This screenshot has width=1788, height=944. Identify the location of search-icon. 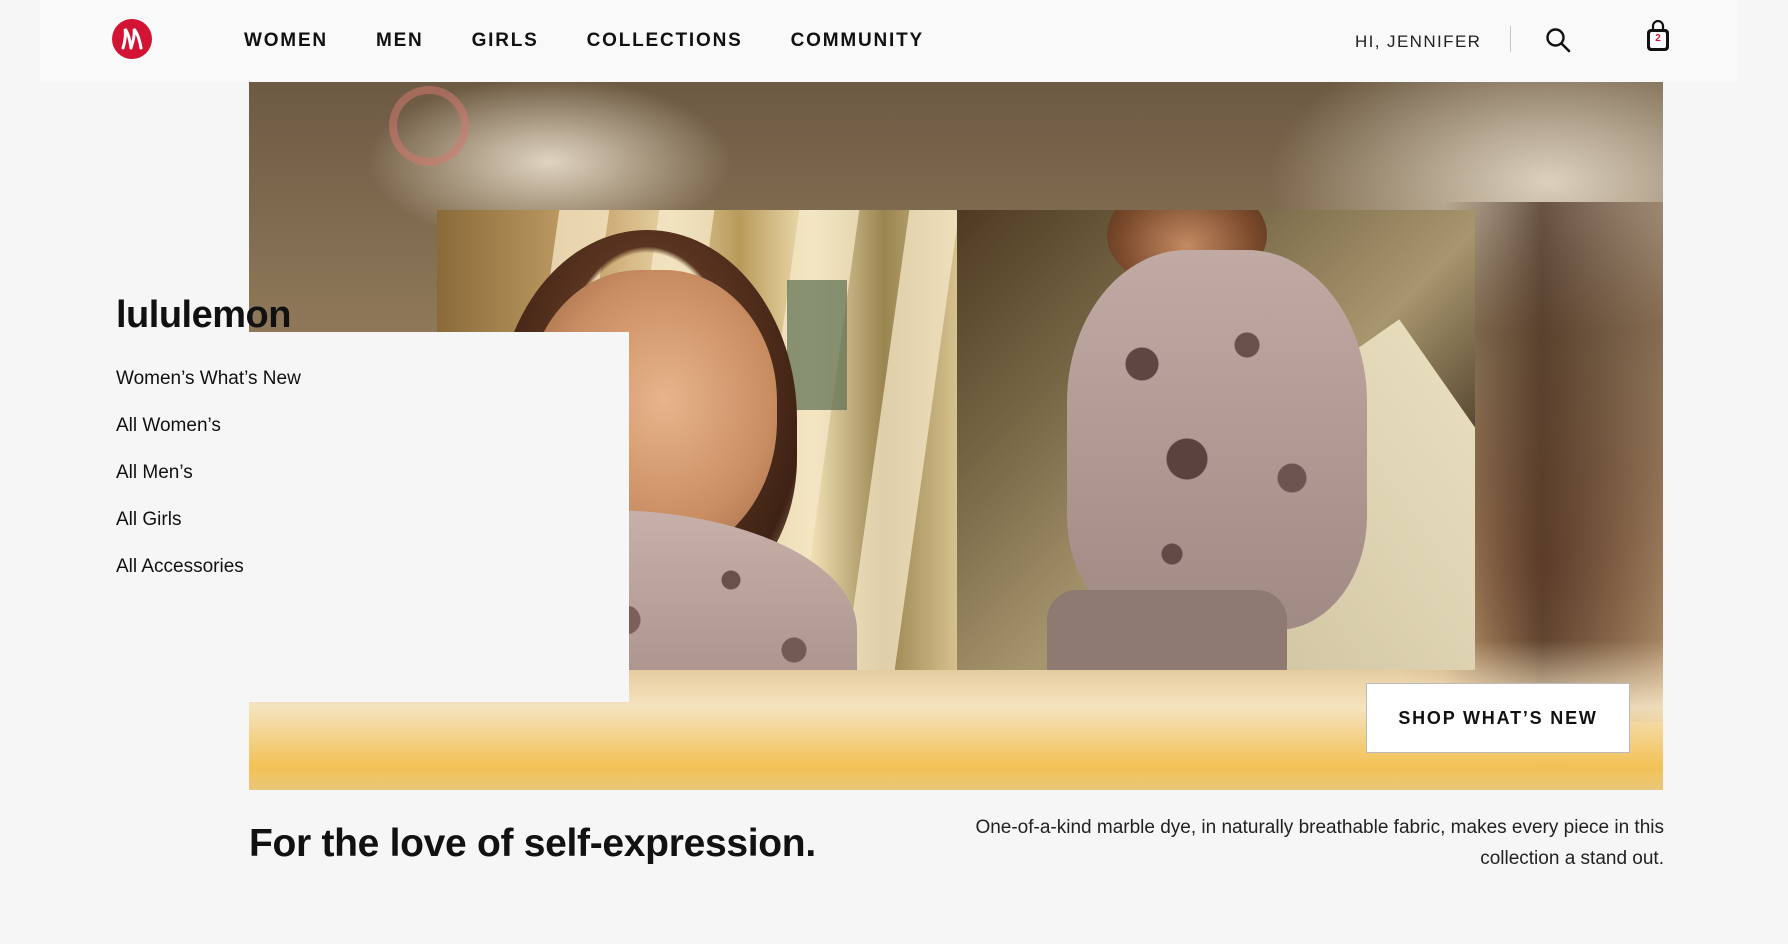
(1558, 40).